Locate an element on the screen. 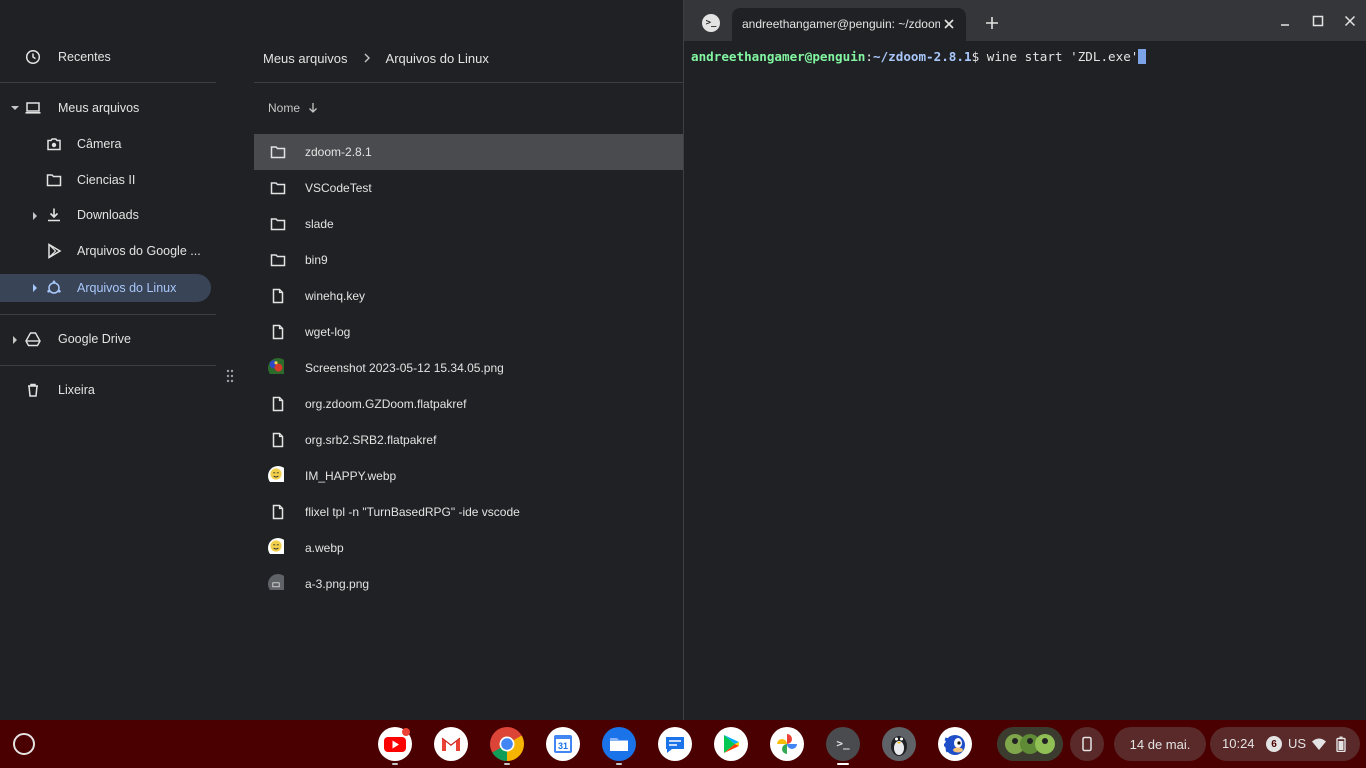 Image resolution: width=1366 pixels, height=768 pixels. sidebar-item-my-files: Meus arquivos is located at coordinates (81, 108).